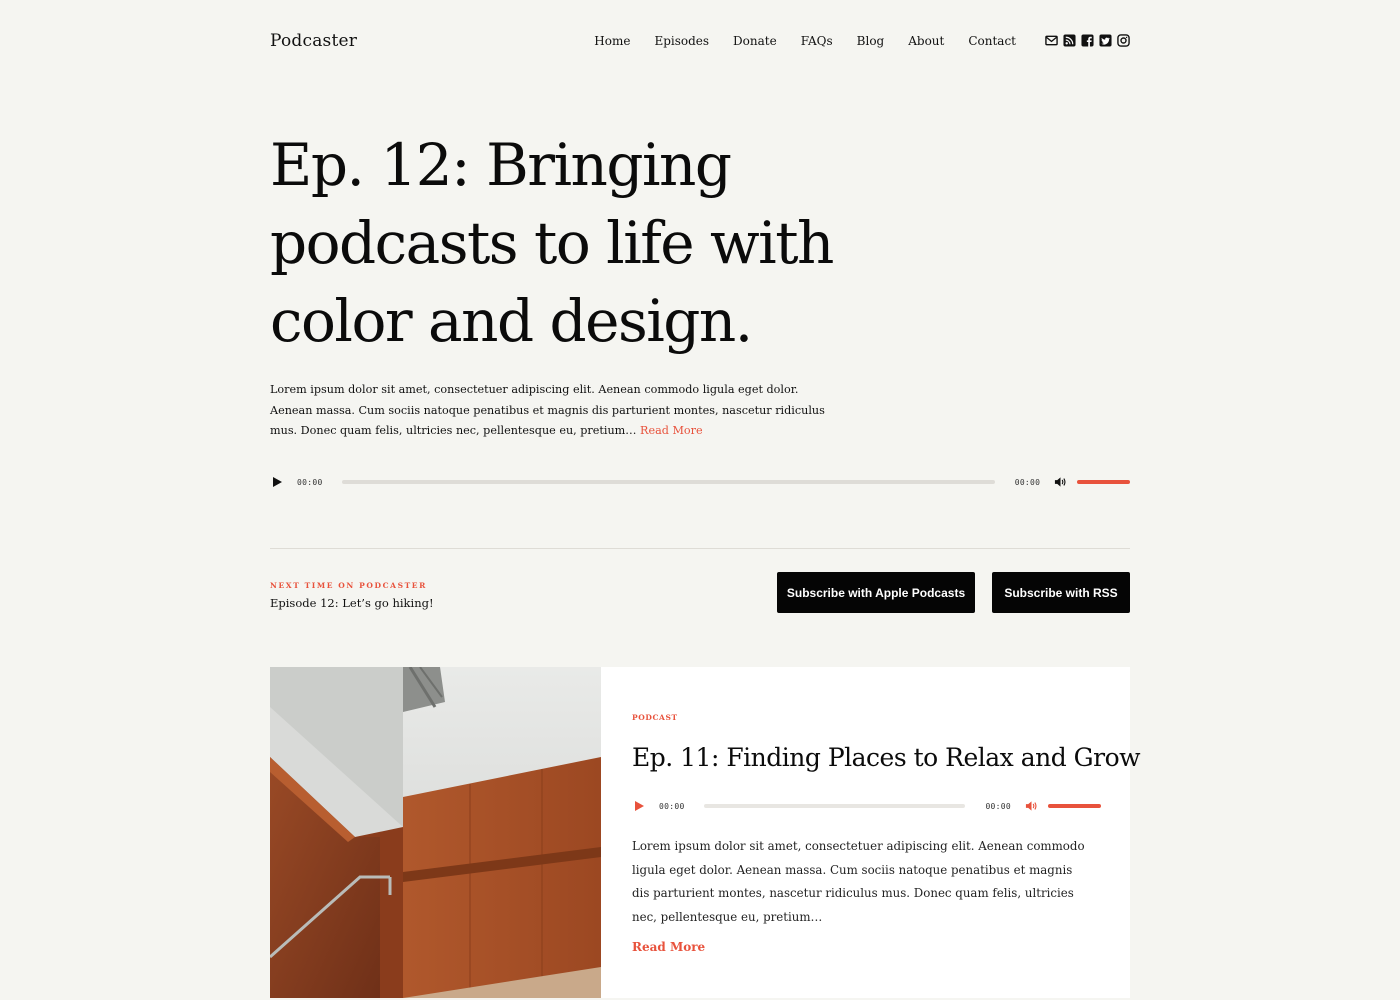 The height and width of the screenshot is (1000, 1400). Describe the element at coordinates (348, 585) in the screenshot. I see `next-episode-label: NEXT TIME ON PODCASTER` at that location.